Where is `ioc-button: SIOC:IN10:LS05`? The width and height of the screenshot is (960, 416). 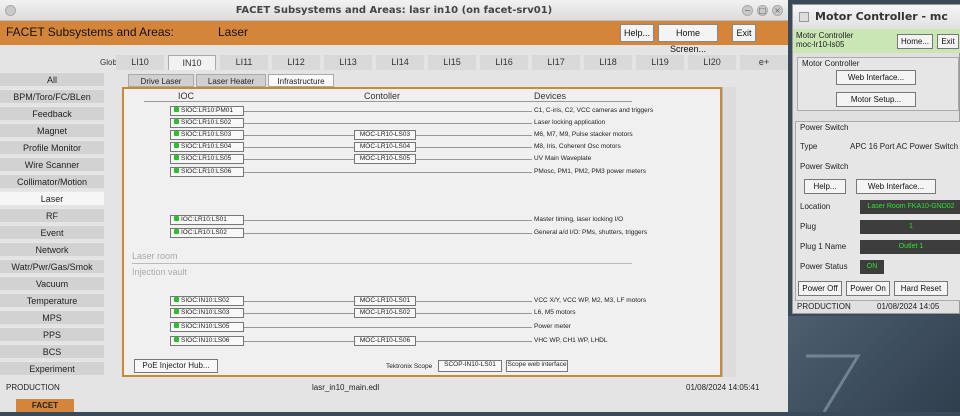 ioc-button: SIOC:IN10:LS05 is located at coordinates (207, 327).